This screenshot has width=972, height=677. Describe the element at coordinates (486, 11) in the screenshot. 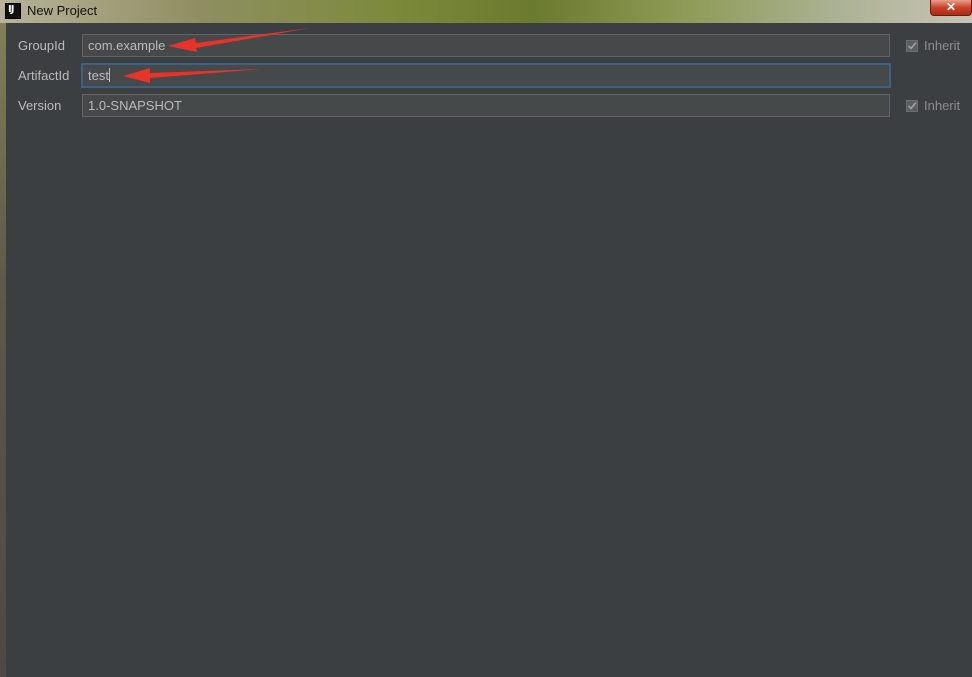

I see `title-bar: IJ New Project ✕` at that location.